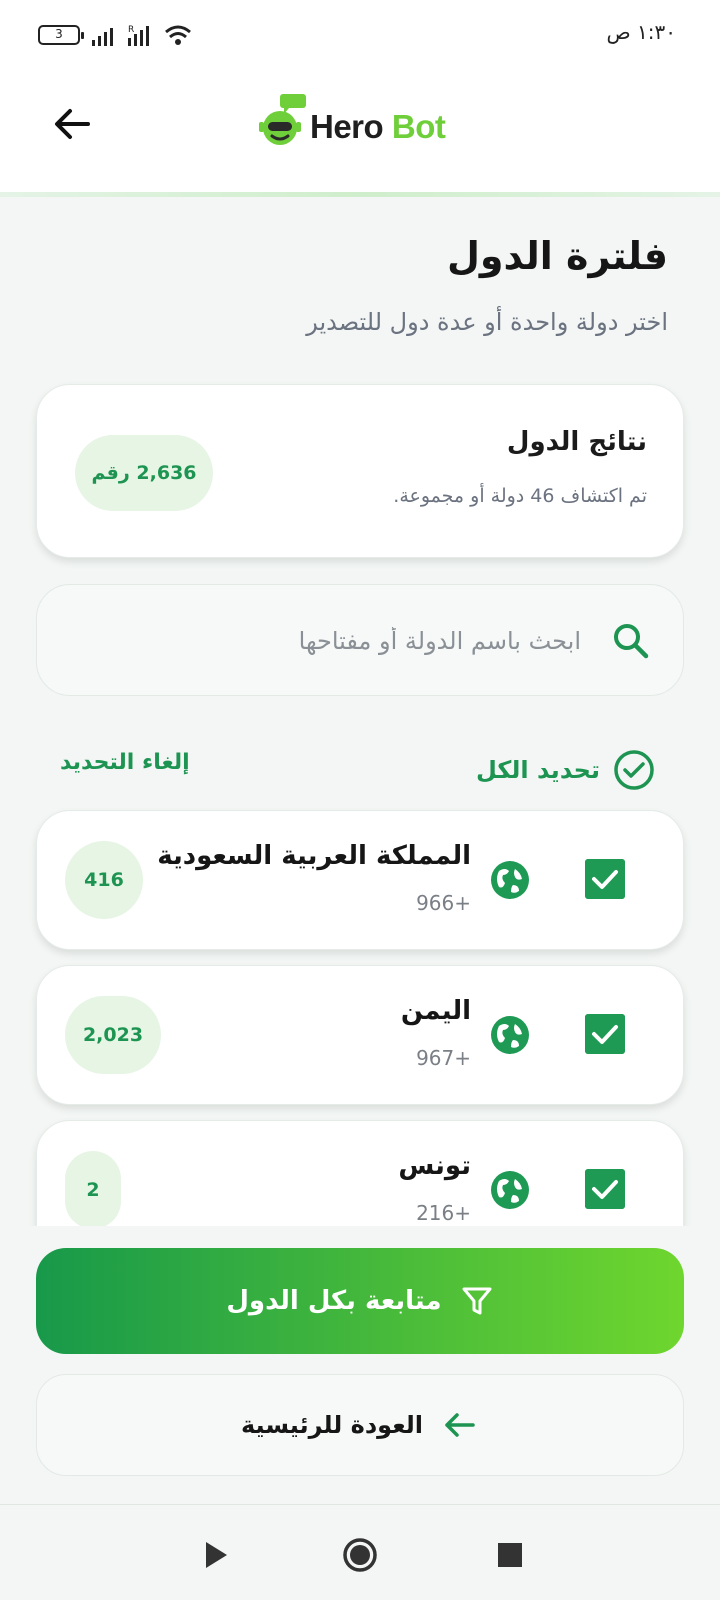 This screenshot has width=720, height=1600. What do you see at coordinates (141, 35) in the screenshot?
I see `signal-icons: R` at bounding box center [141, 35].